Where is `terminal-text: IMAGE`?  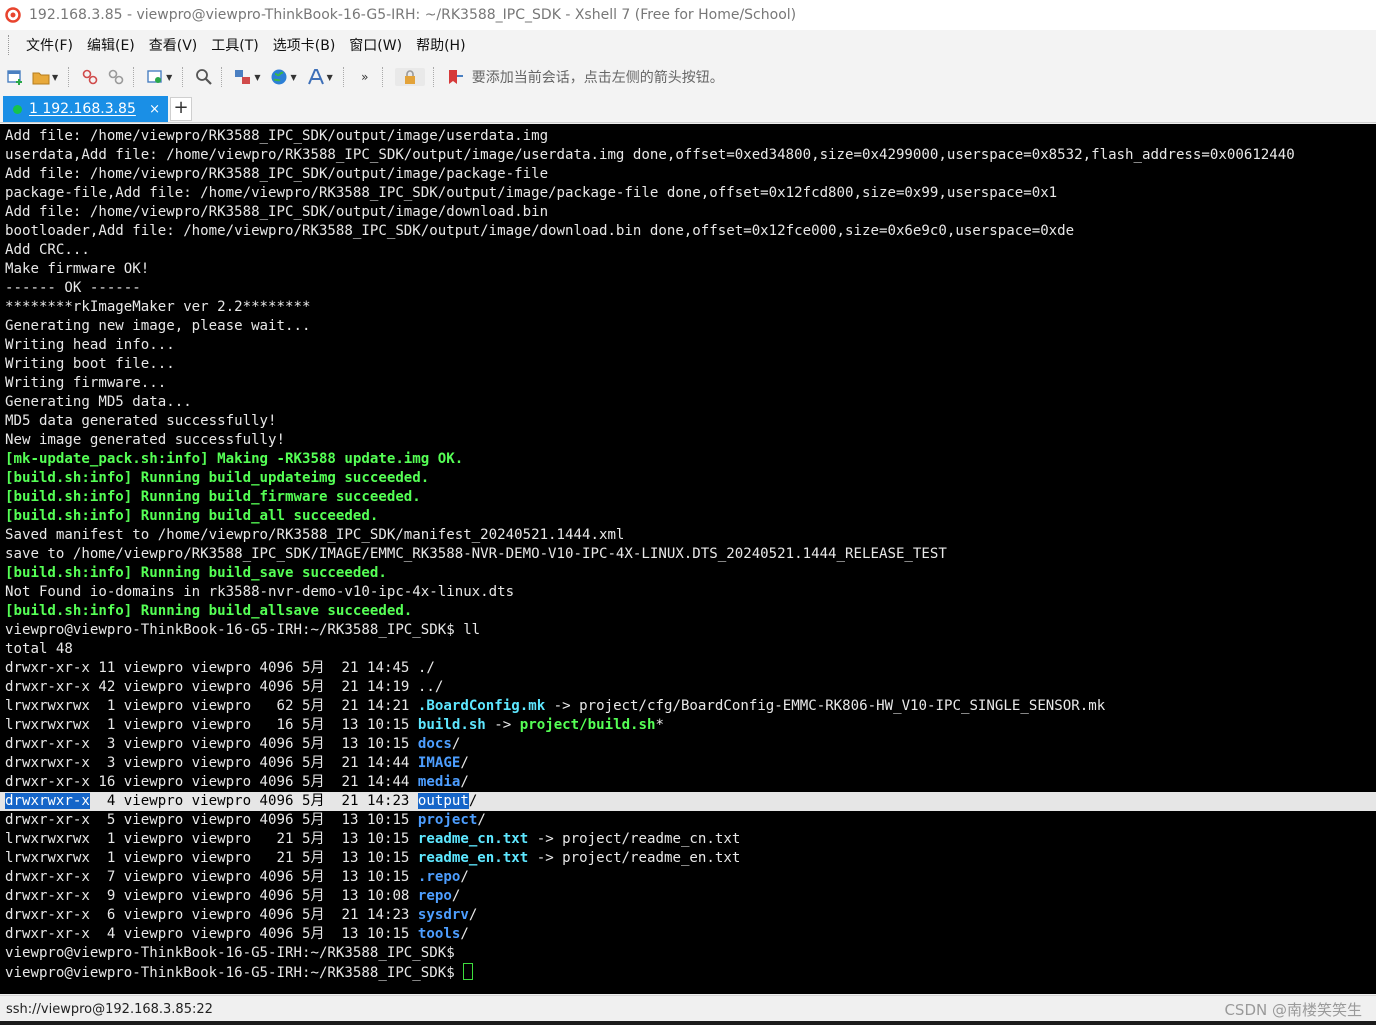 terminal-text: IMAGE is located at coordinates (439, 763).